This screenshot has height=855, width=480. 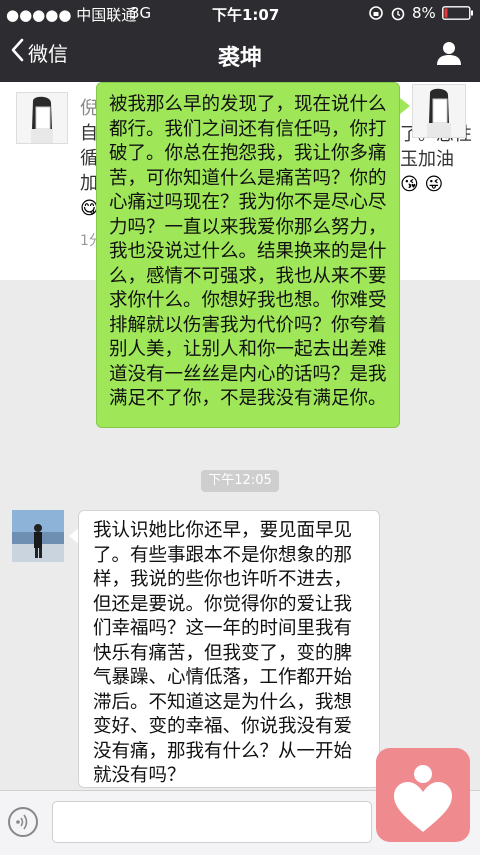 I want to click on profile-button, so click(x=449, y=53).